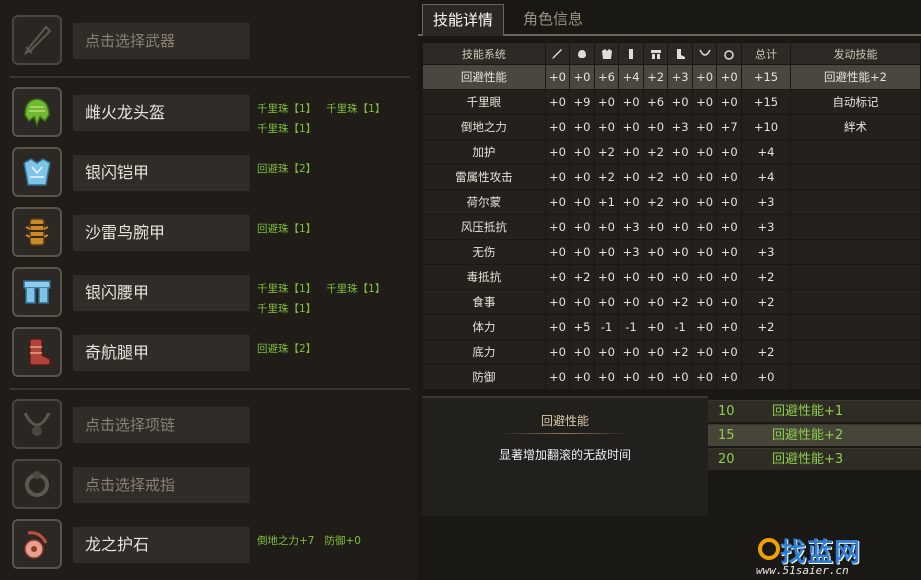 Image resolution: width=921 pixels, height=580 pixels. What do you see at coordinates (808, 411) in the screenshot?
I see `level-effect: 回避性能+1` at bounding box center [808, 411].